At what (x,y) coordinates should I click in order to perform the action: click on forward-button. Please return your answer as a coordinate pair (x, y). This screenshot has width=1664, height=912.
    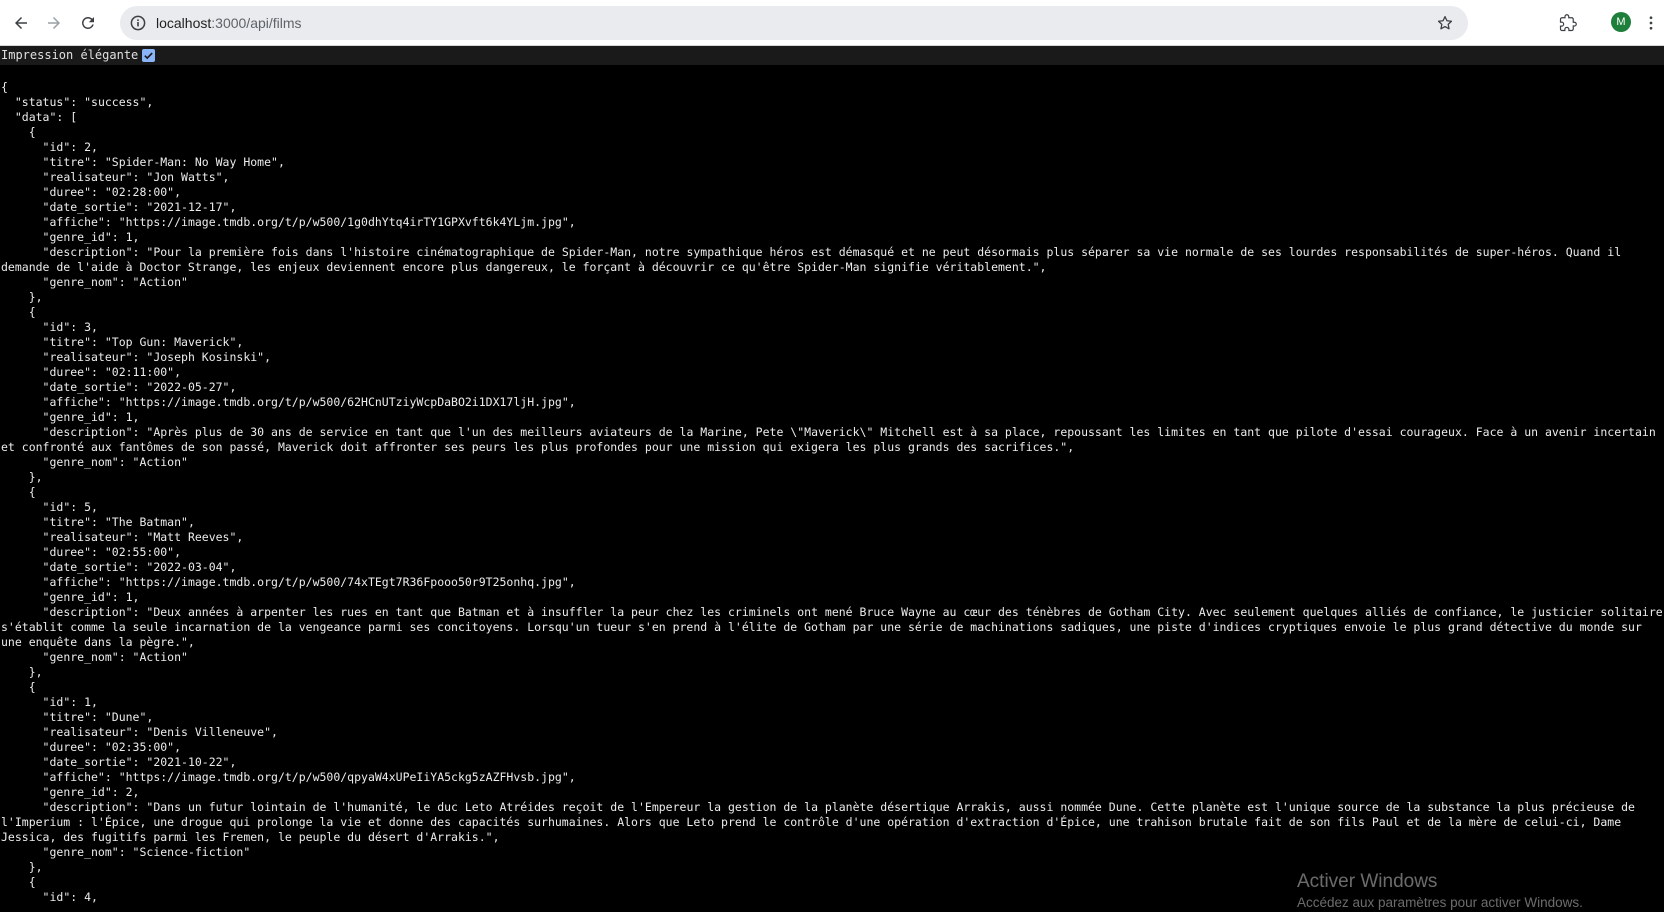
    Looking at the image, I should click on (54, 23).